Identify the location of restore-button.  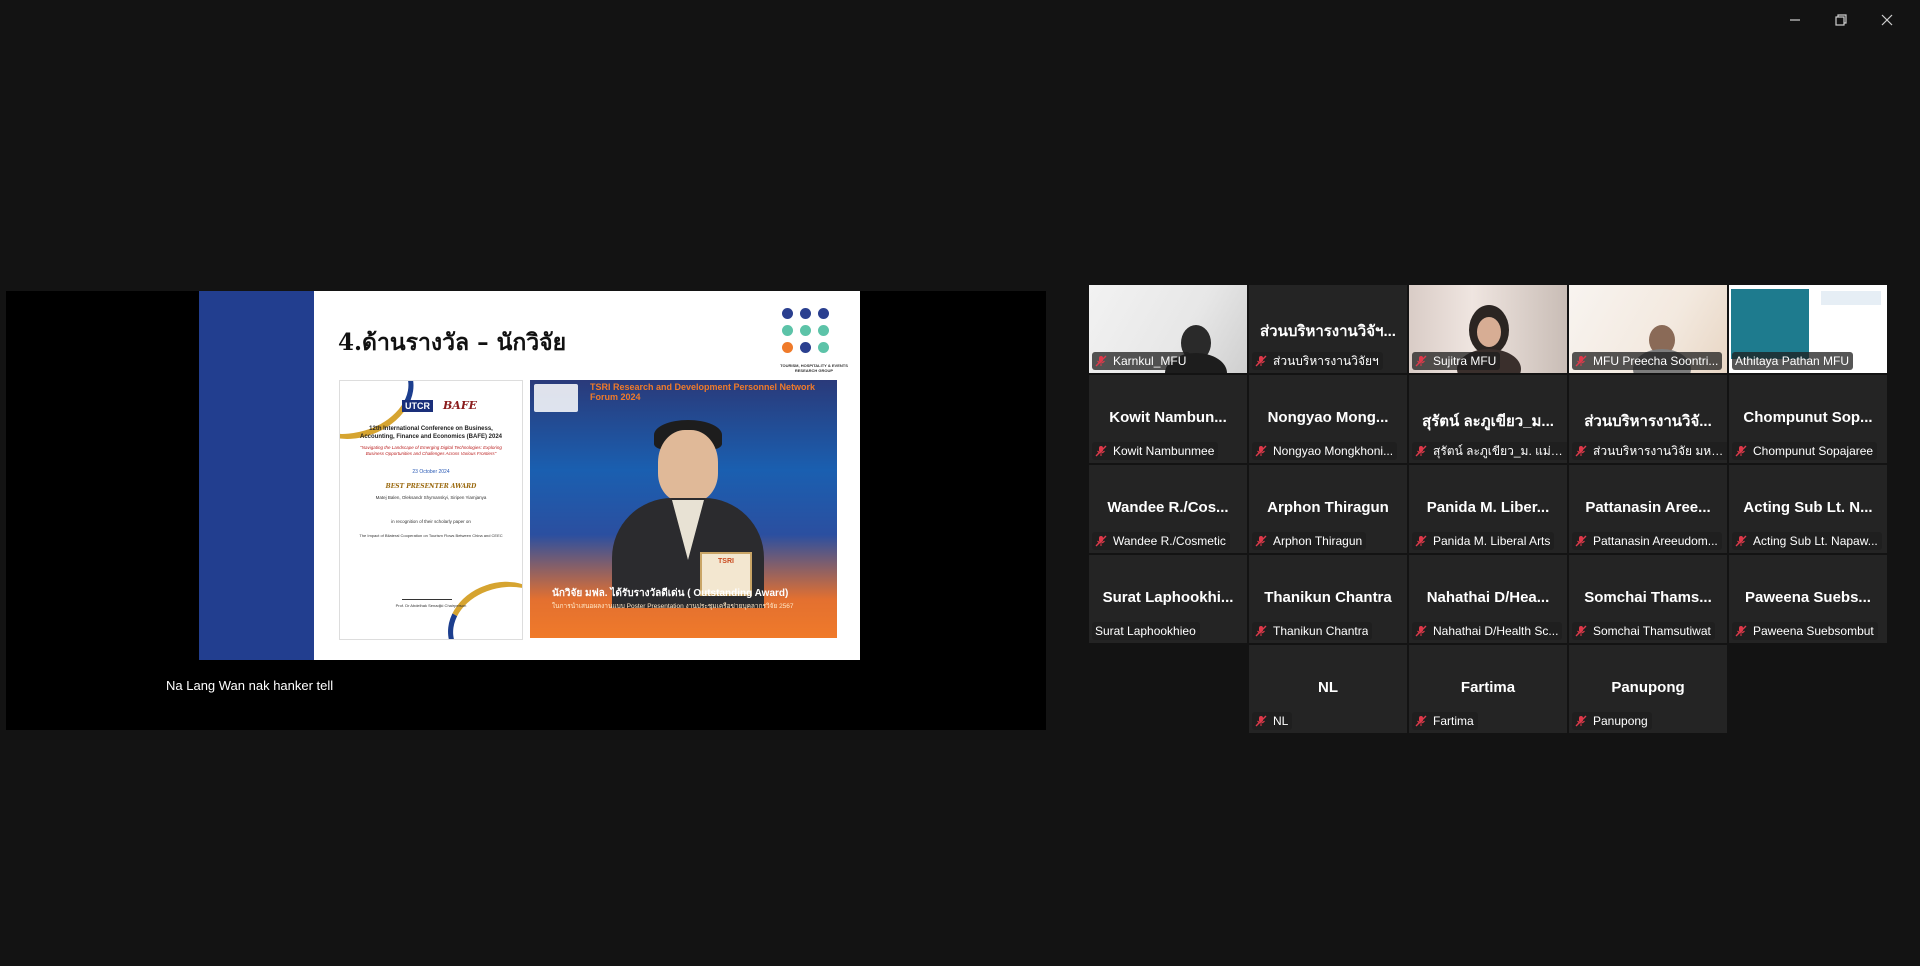
(1841, 20).